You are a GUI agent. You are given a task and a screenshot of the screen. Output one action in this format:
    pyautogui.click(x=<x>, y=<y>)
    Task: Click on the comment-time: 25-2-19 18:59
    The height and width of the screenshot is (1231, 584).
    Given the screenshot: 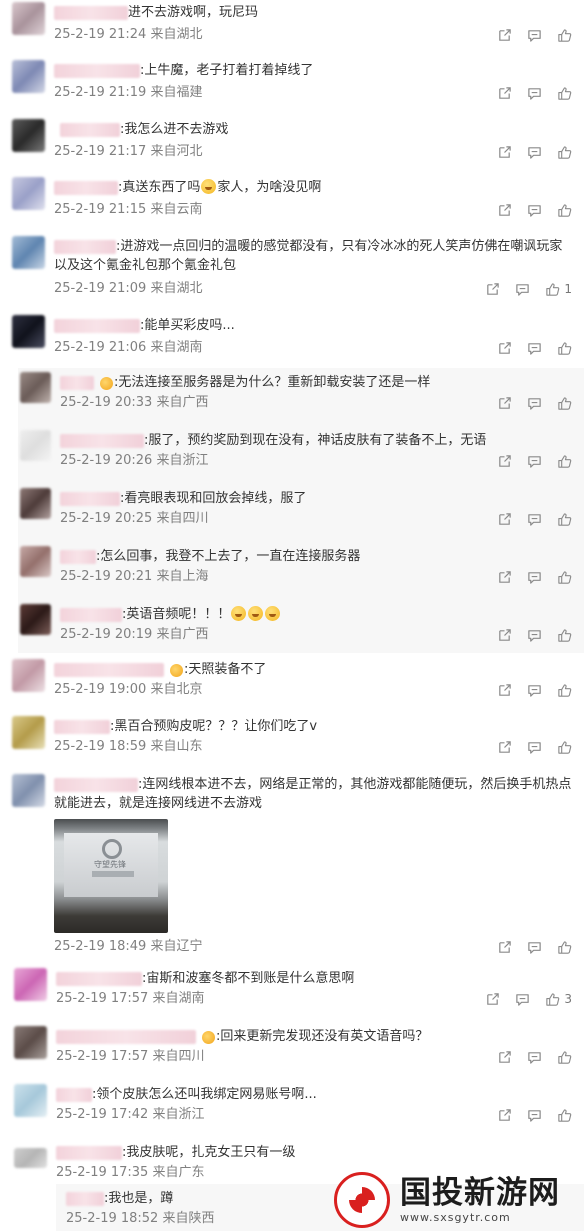 What is the action you would take?
    pyautogui.click(x=100, y=746)
    